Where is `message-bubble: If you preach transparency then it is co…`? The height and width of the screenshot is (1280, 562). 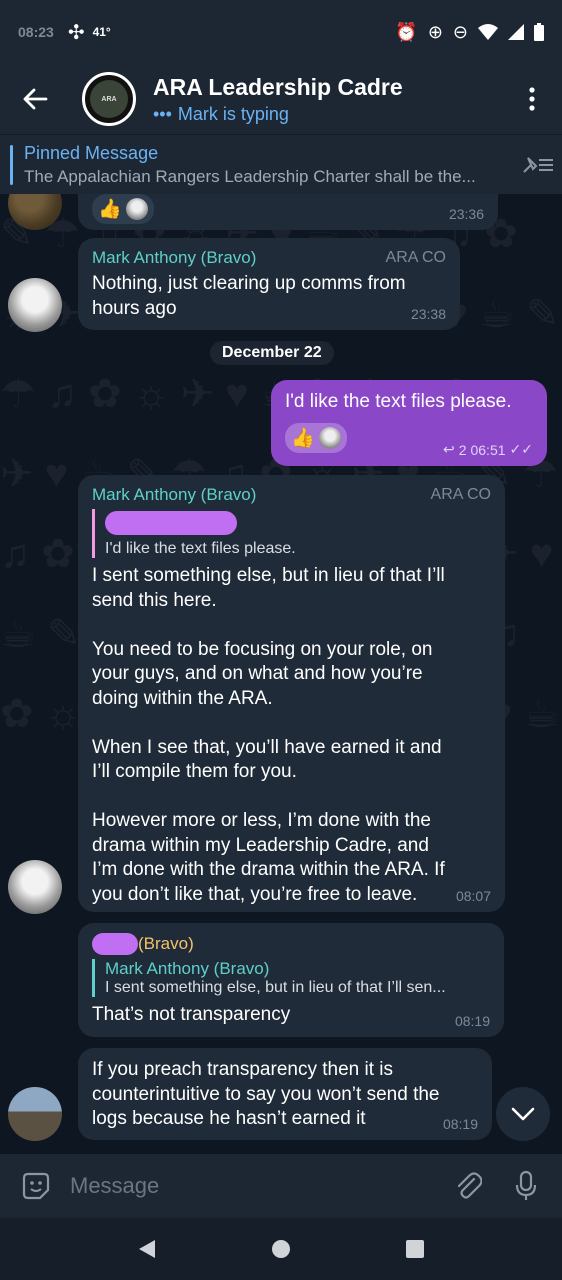
message-bubble: If you preach transparency then it is co… is located at coordinates (285, 1094).